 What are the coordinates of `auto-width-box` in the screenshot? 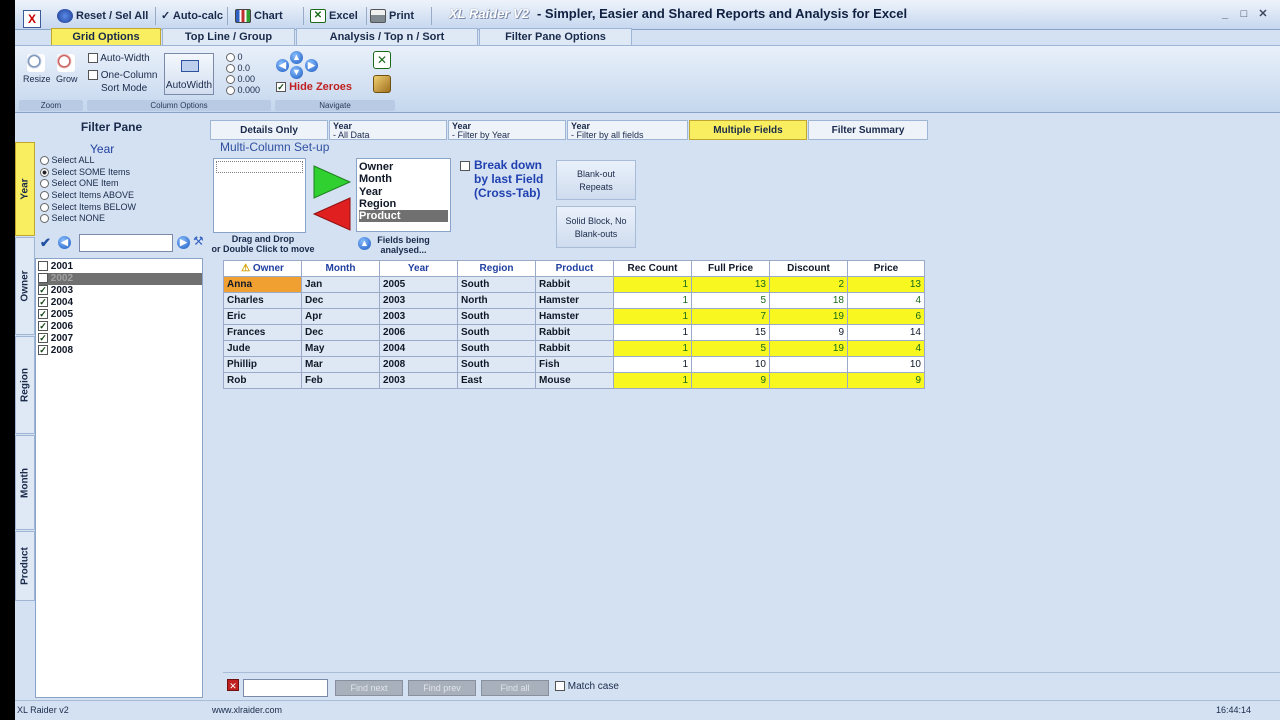 It's located at (93, 58).